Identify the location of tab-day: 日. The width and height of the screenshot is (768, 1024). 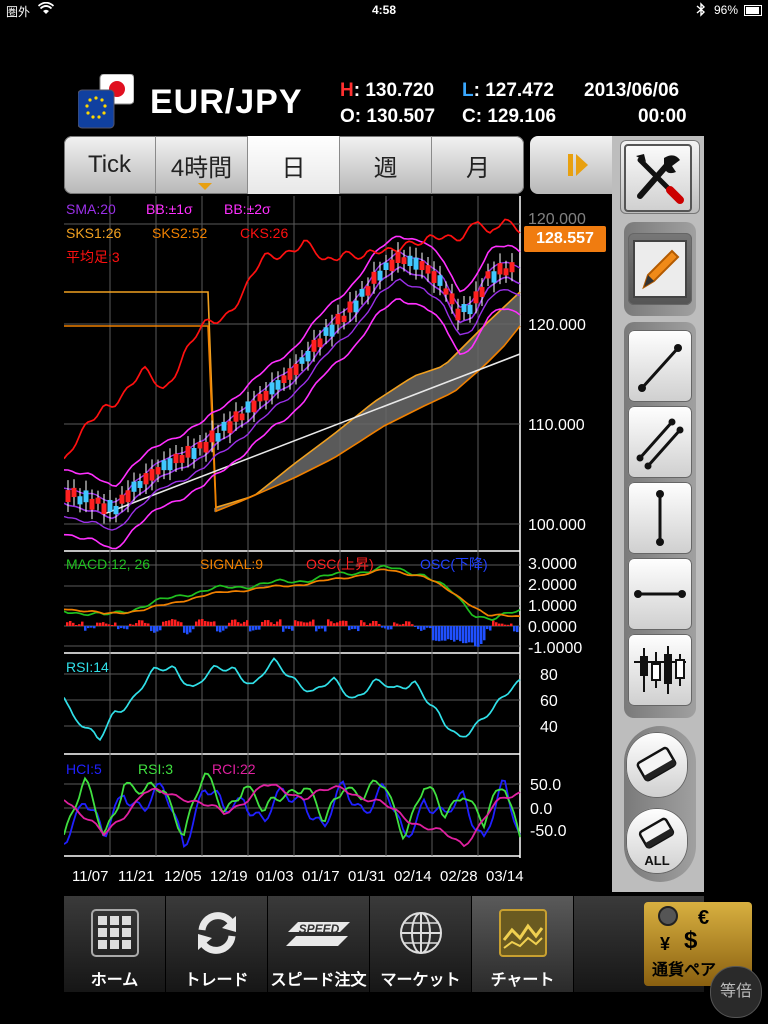
(294, 165).